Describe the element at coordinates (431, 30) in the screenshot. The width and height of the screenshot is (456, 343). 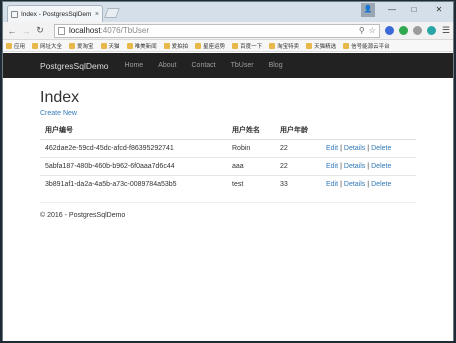
I see `teal-extension-icon` at that location.